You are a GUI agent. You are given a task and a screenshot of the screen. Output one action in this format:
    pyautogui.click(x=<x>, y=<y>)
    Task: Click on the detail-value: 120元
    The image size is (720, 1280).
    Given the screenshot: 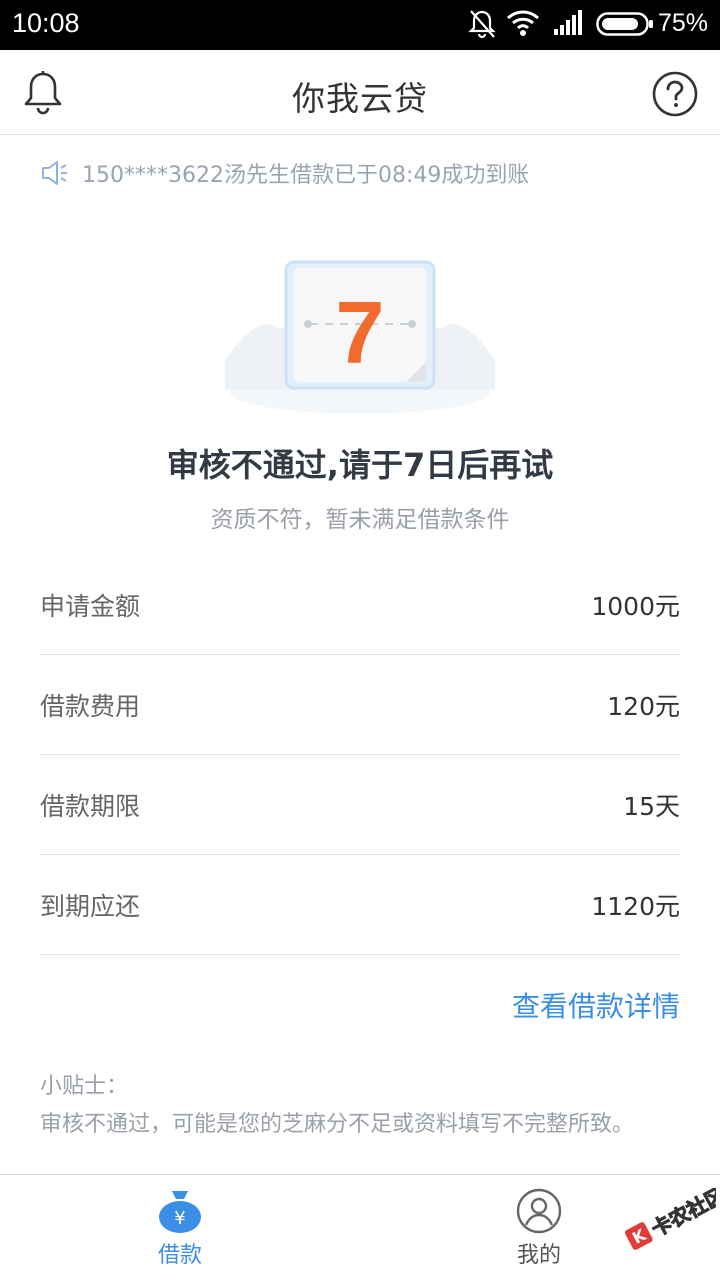 What is the action you would take?
    pyautogui.click(x=643, y=706)
    